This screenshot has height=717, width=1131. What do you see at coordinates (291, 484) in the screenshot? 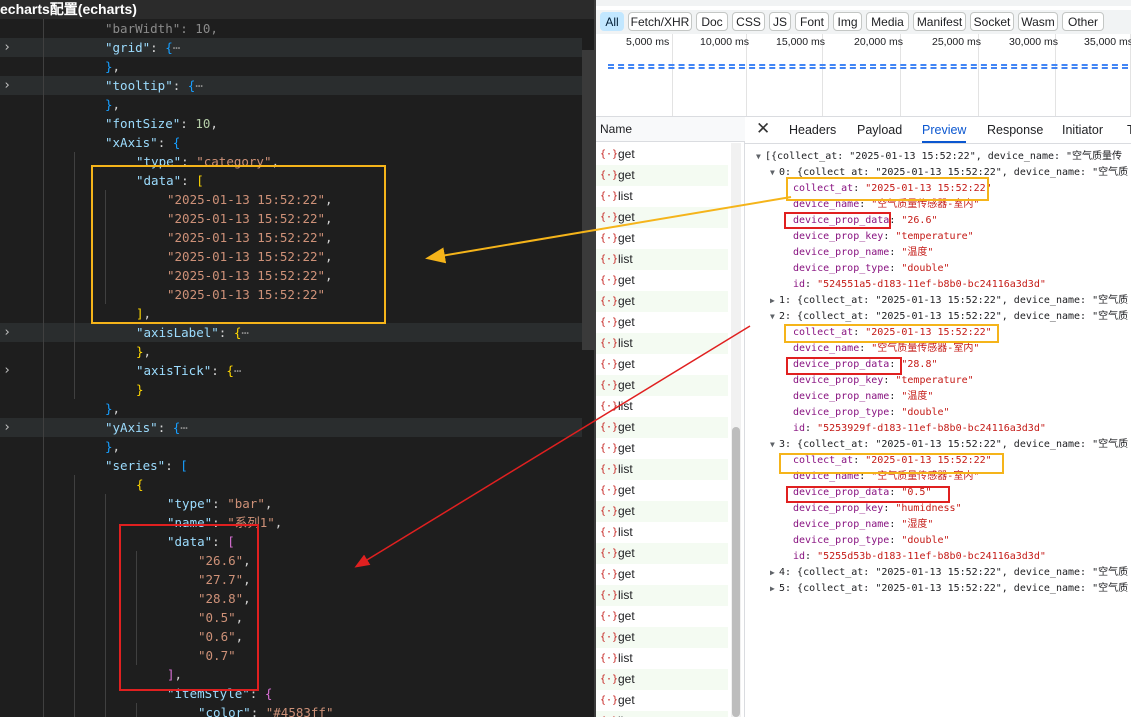
I see `code-line: {` at bounding box center [291, 484].